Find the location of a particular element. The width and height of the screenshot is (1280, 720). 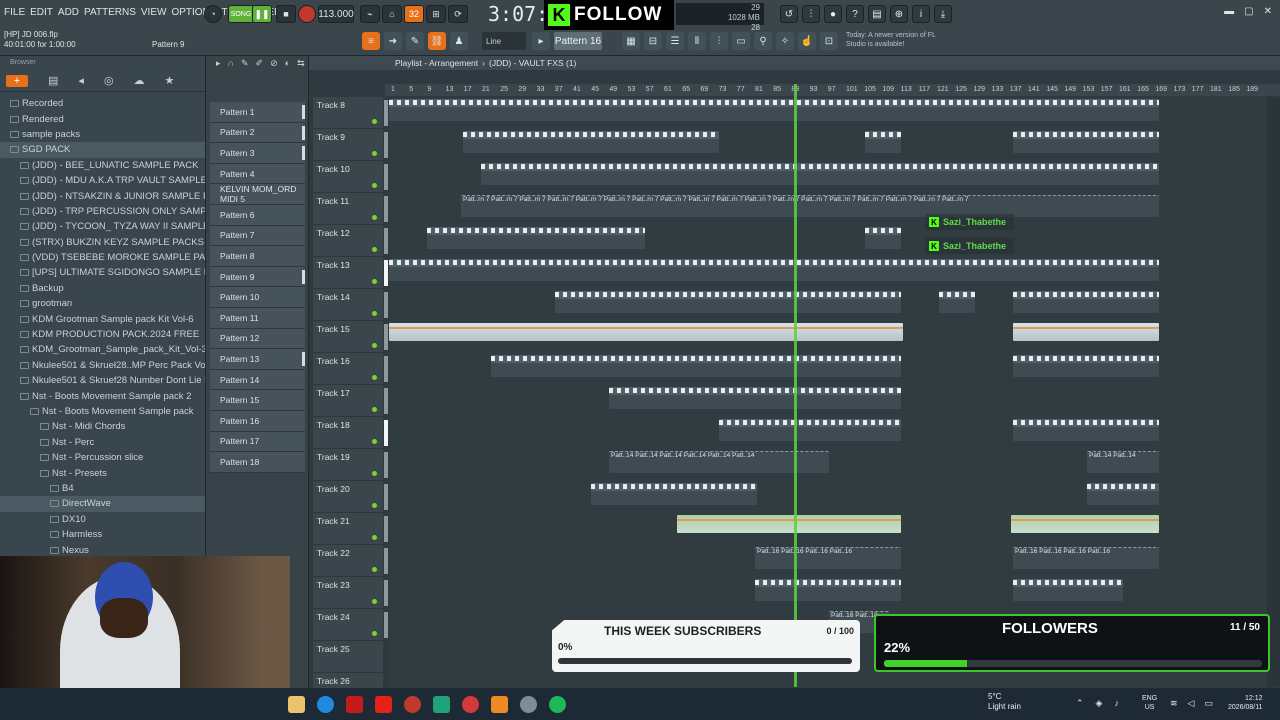

arrow-right-icon: ▸ is located at coordinates (541, 41).